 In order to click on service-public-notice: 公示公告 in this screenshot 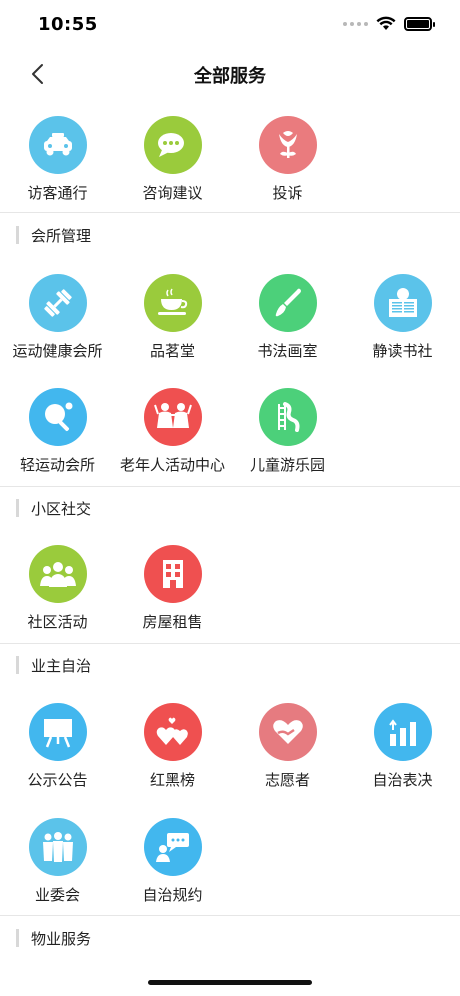, I will do `click(57, 758)`.